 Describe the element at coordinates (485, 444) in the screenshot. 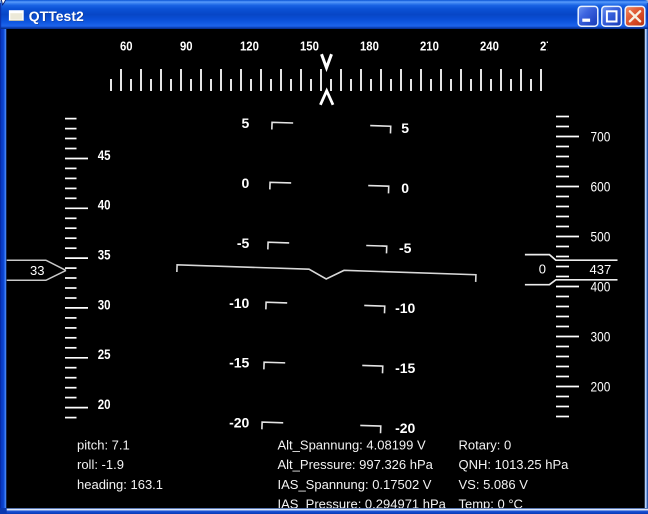

I see `svg-text: Rotary: 0` at that location.